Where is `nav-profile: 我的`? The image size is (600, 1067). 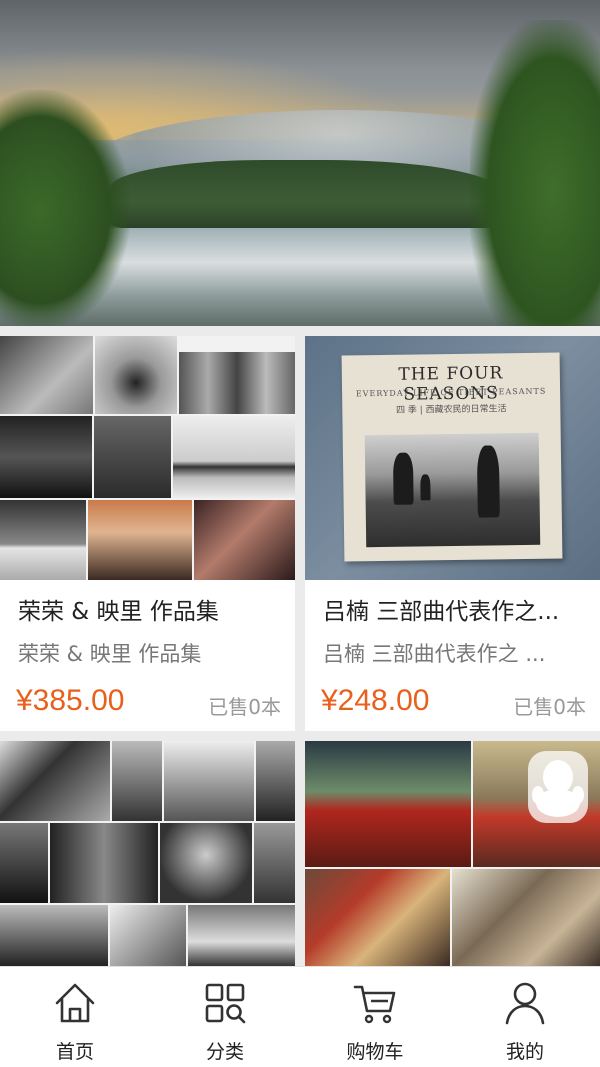 nav-profile: 我的 is located at coordinates (525, 1017).